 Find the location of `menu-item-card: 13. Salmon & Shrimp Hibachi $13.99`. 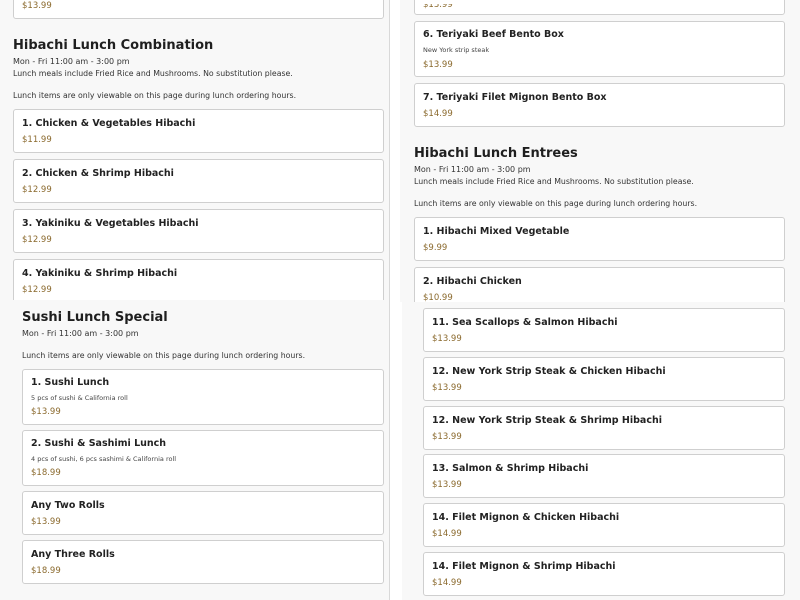

menu-item-card: 13. Salmon & Shrimp Hibachi $13.99 is located at coordinates (604, 476).